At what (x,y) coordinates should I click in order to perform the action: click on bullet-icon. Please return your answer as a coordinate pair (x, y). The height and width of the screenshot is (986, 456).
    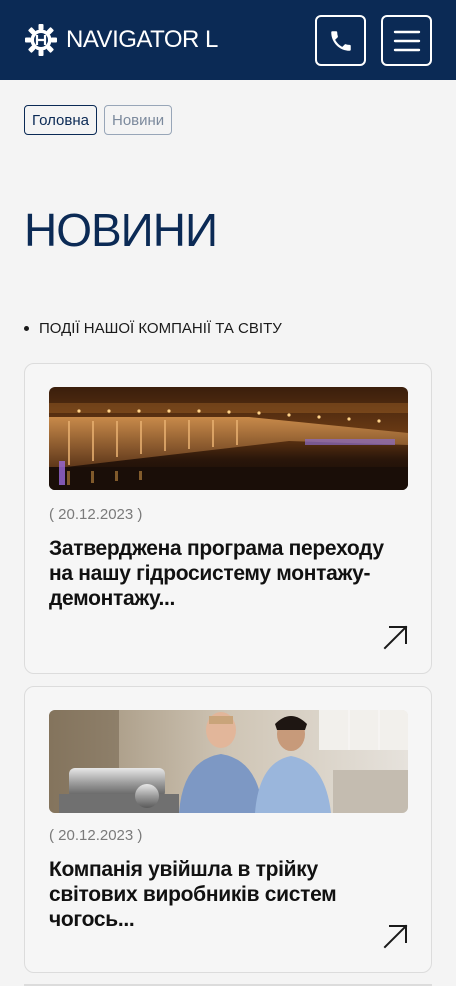
    Looking at the image, I should click on (26, 328).